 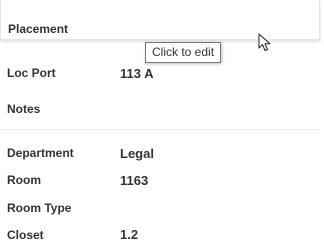 What do you see at coordinates (24, 180) in the screenshot?
I see `room-label: Room` at bounding box center [24, 180].